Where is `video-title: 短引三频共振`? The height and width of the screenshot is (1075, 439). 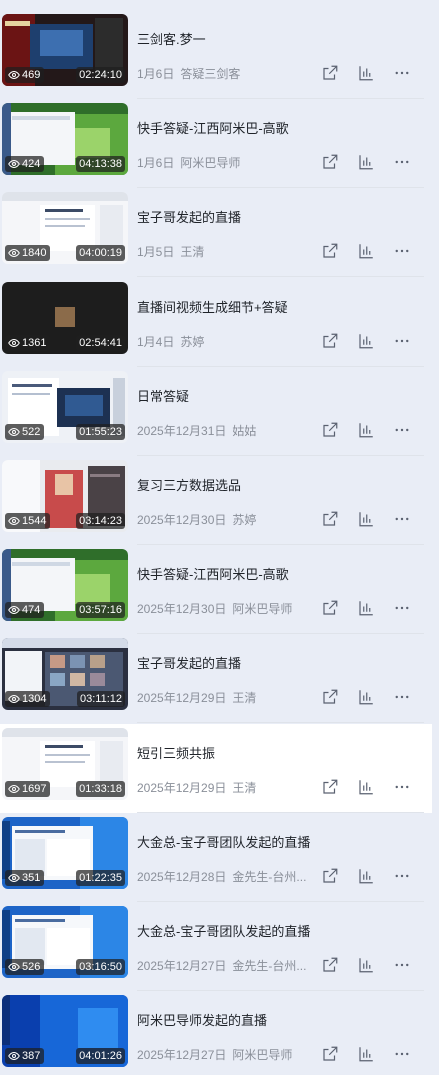 video-title: 短引三频共振 is located at coordinates (176, 752).